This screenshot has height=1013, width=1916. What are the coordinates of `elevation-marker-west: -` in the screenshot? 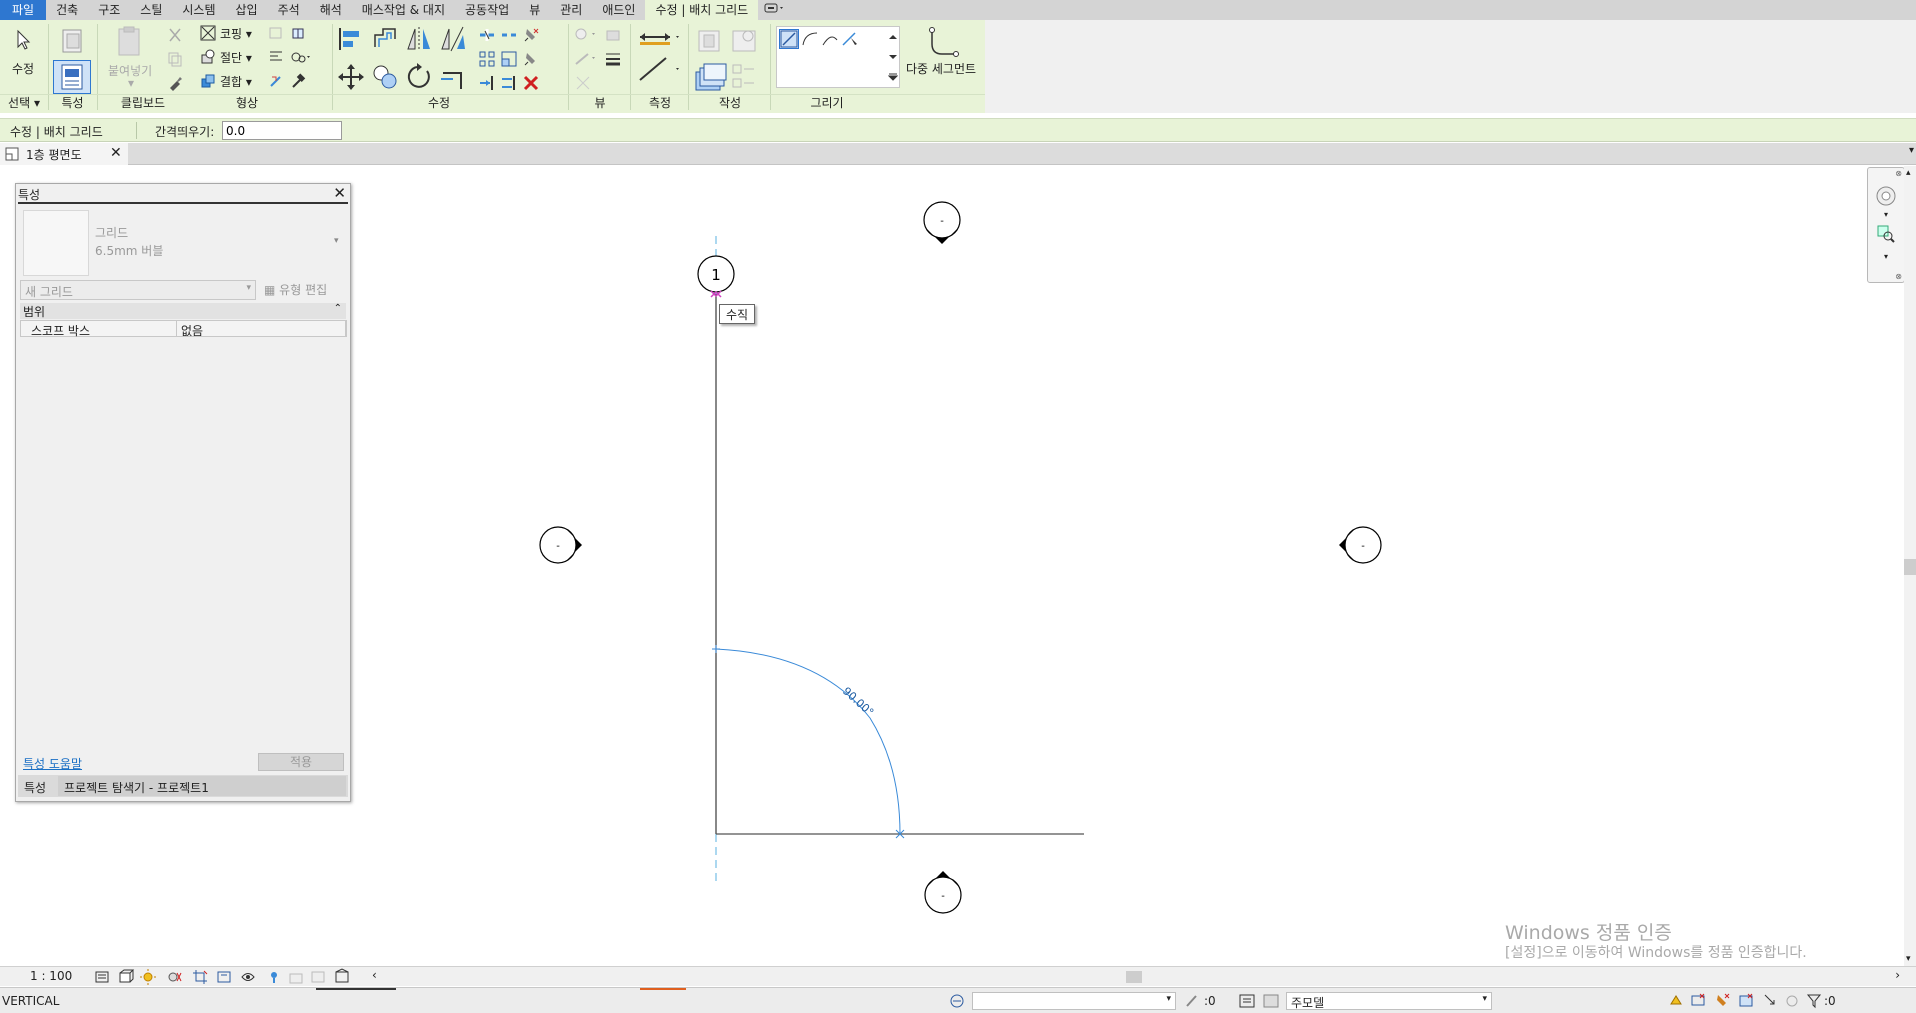 It's located at (560, 545).